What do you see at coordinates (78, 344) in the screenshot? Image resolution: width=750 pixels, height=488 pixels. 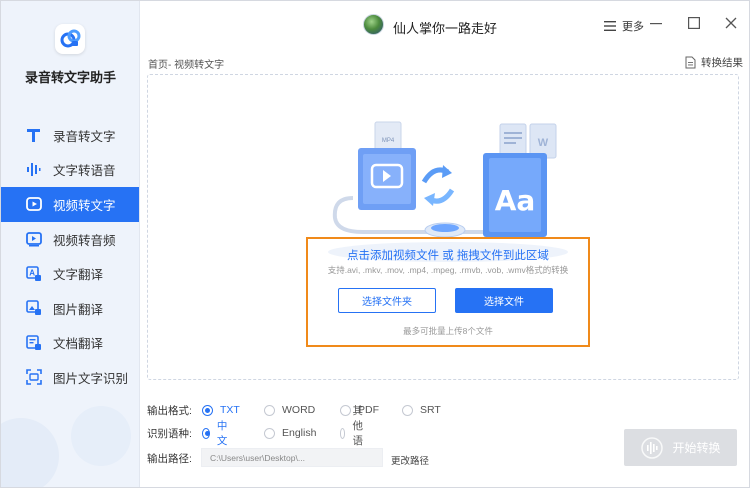 I see `sidebar-item-label: 文档翻译` at bounding box center [78, 344].